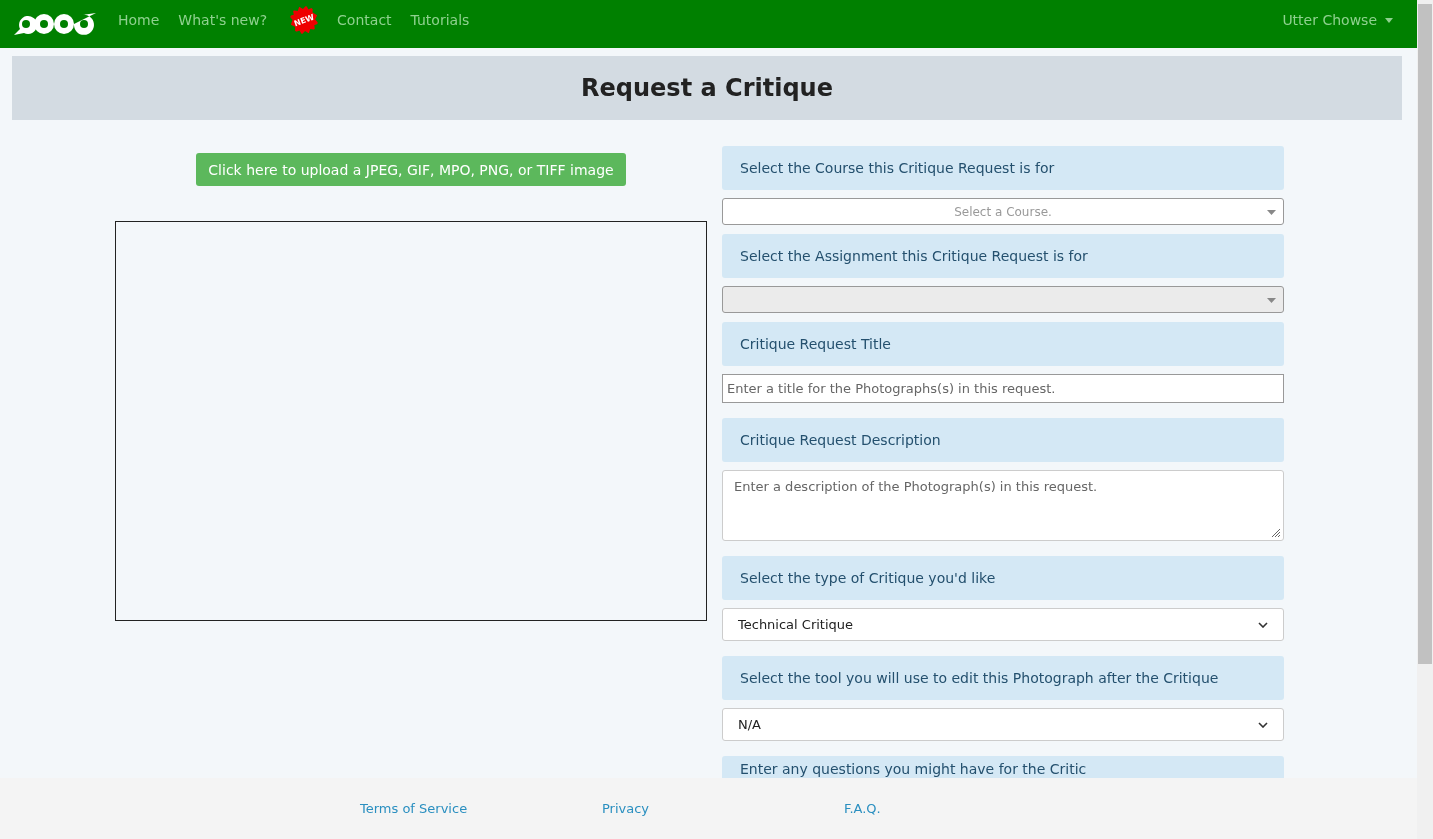 Image resolution: width=1433 pixels, height=839 pixels. Describe the element at coordinates (440, 20) in the screenshot. I see `nav-link: Tutorials` at that location.